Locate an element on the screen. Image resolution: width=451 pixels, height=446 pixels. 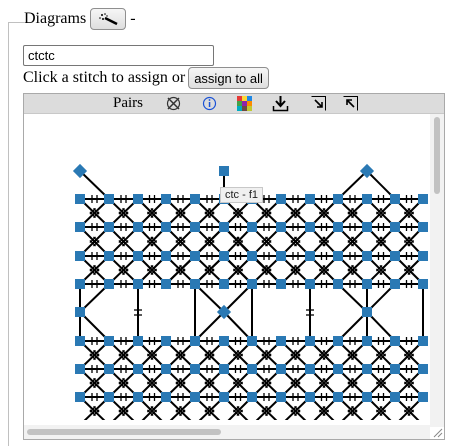
assign-to-all-button: assign to all is located at coordinates (228, 78).